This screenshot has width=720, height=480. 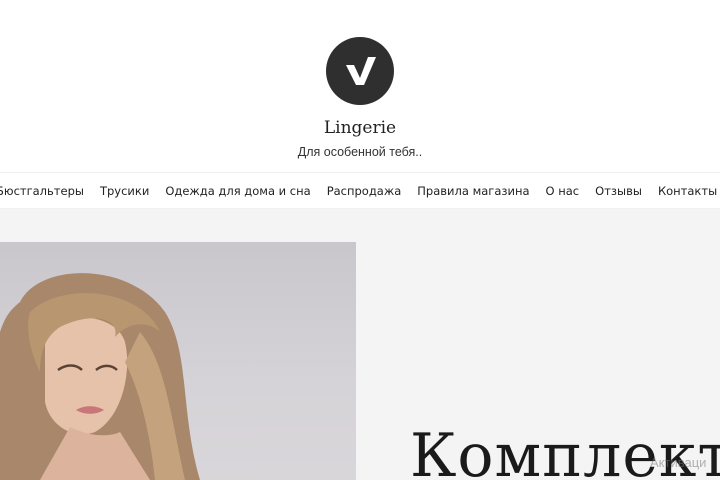 What do you see at coordinates (364, 191) in the screenshot?
I see `nav-item-sale: Распродажа` at bounding box center [364, 191].